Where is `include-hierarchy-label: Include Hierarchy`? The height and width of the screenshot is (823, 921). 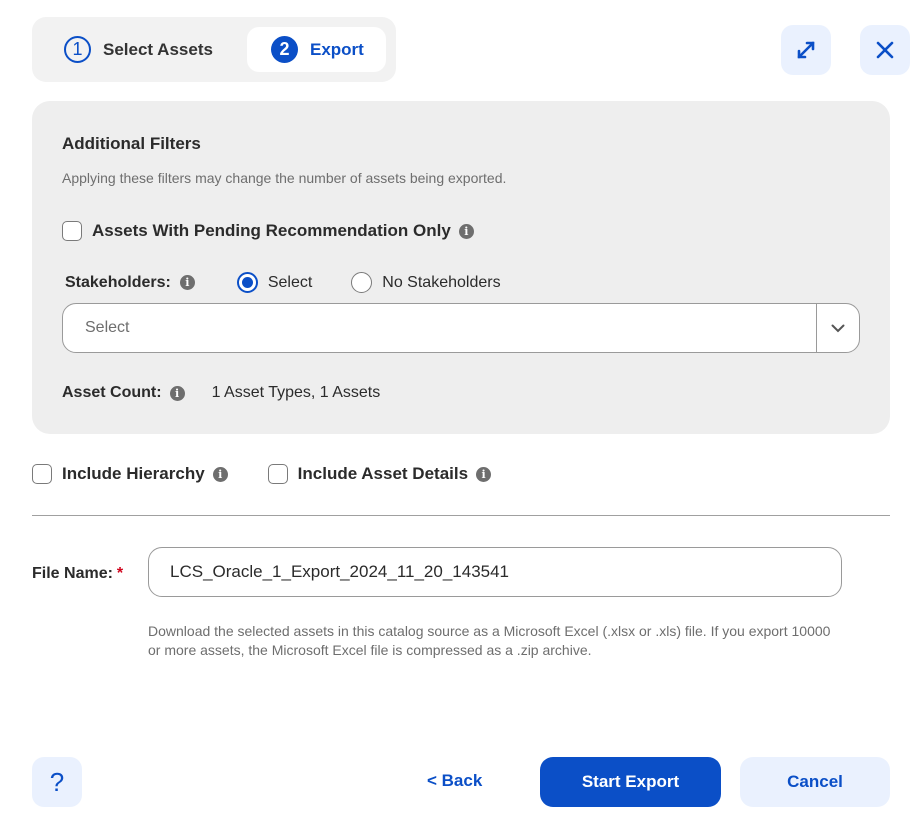 include-hierarchy-label: Include Hierarchy is located at coordinates (133, 473).